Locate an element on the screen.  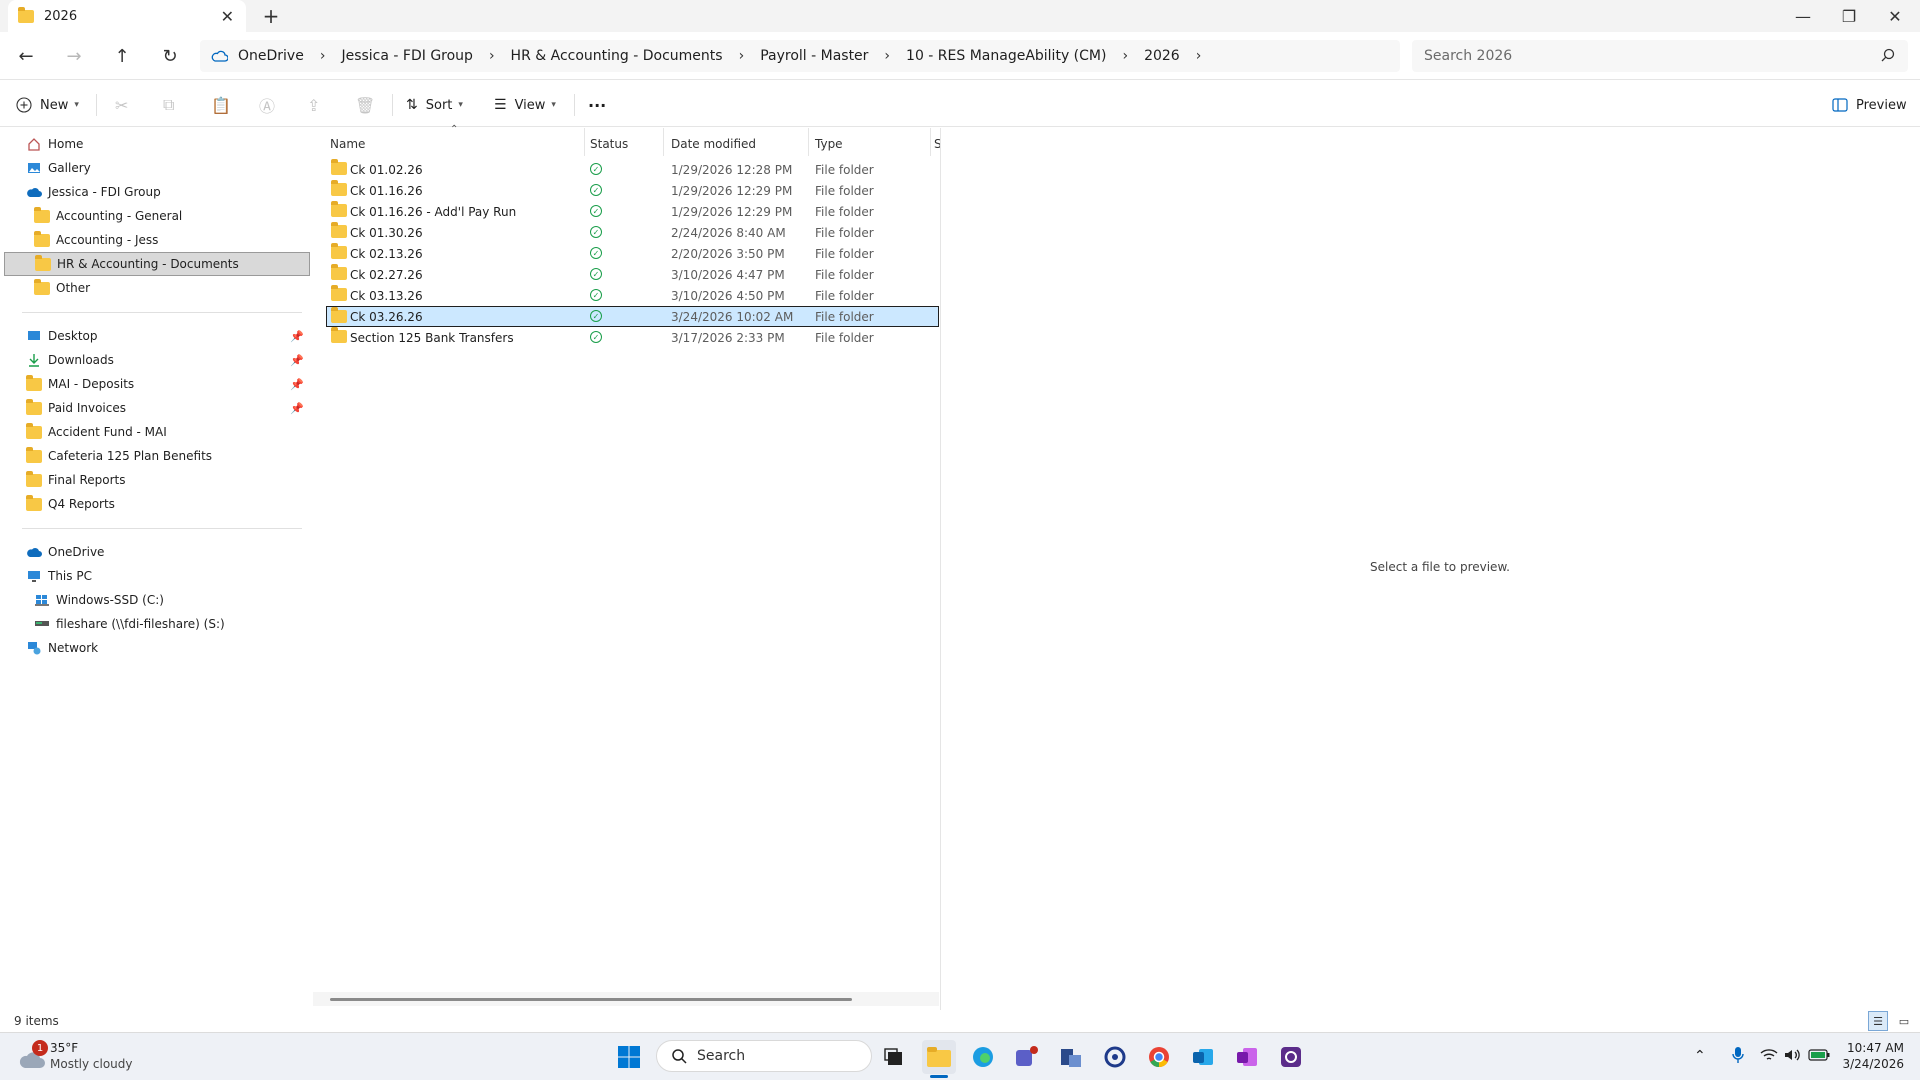
close-tab-icon: ✕ is located at coordinates (227, 16).